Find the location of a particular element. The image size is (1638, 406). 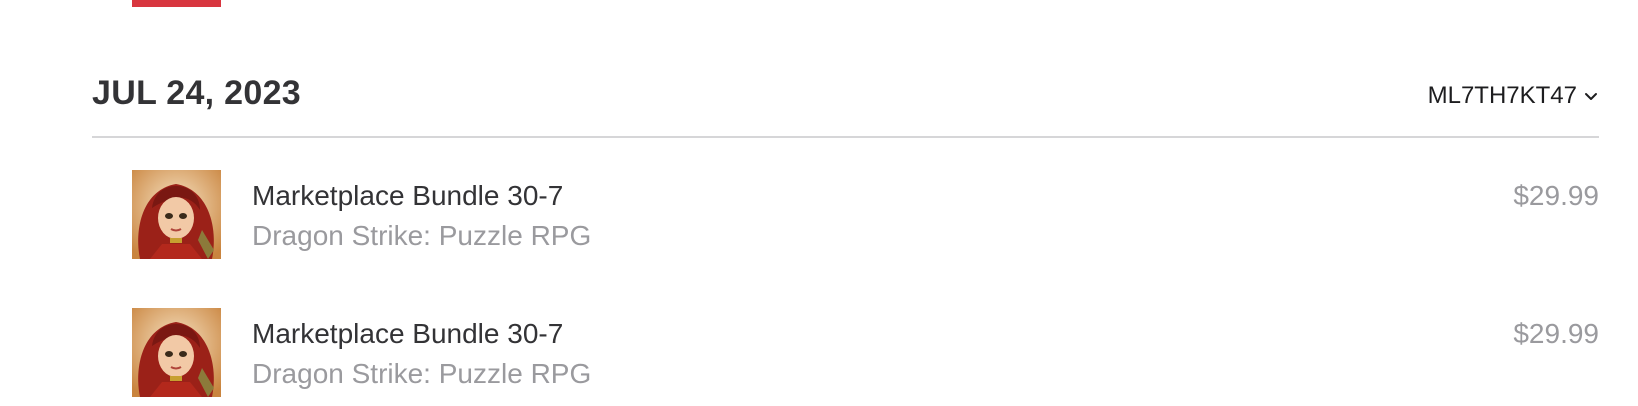

chevron-down-icon is located at coordinates (1591, 96).